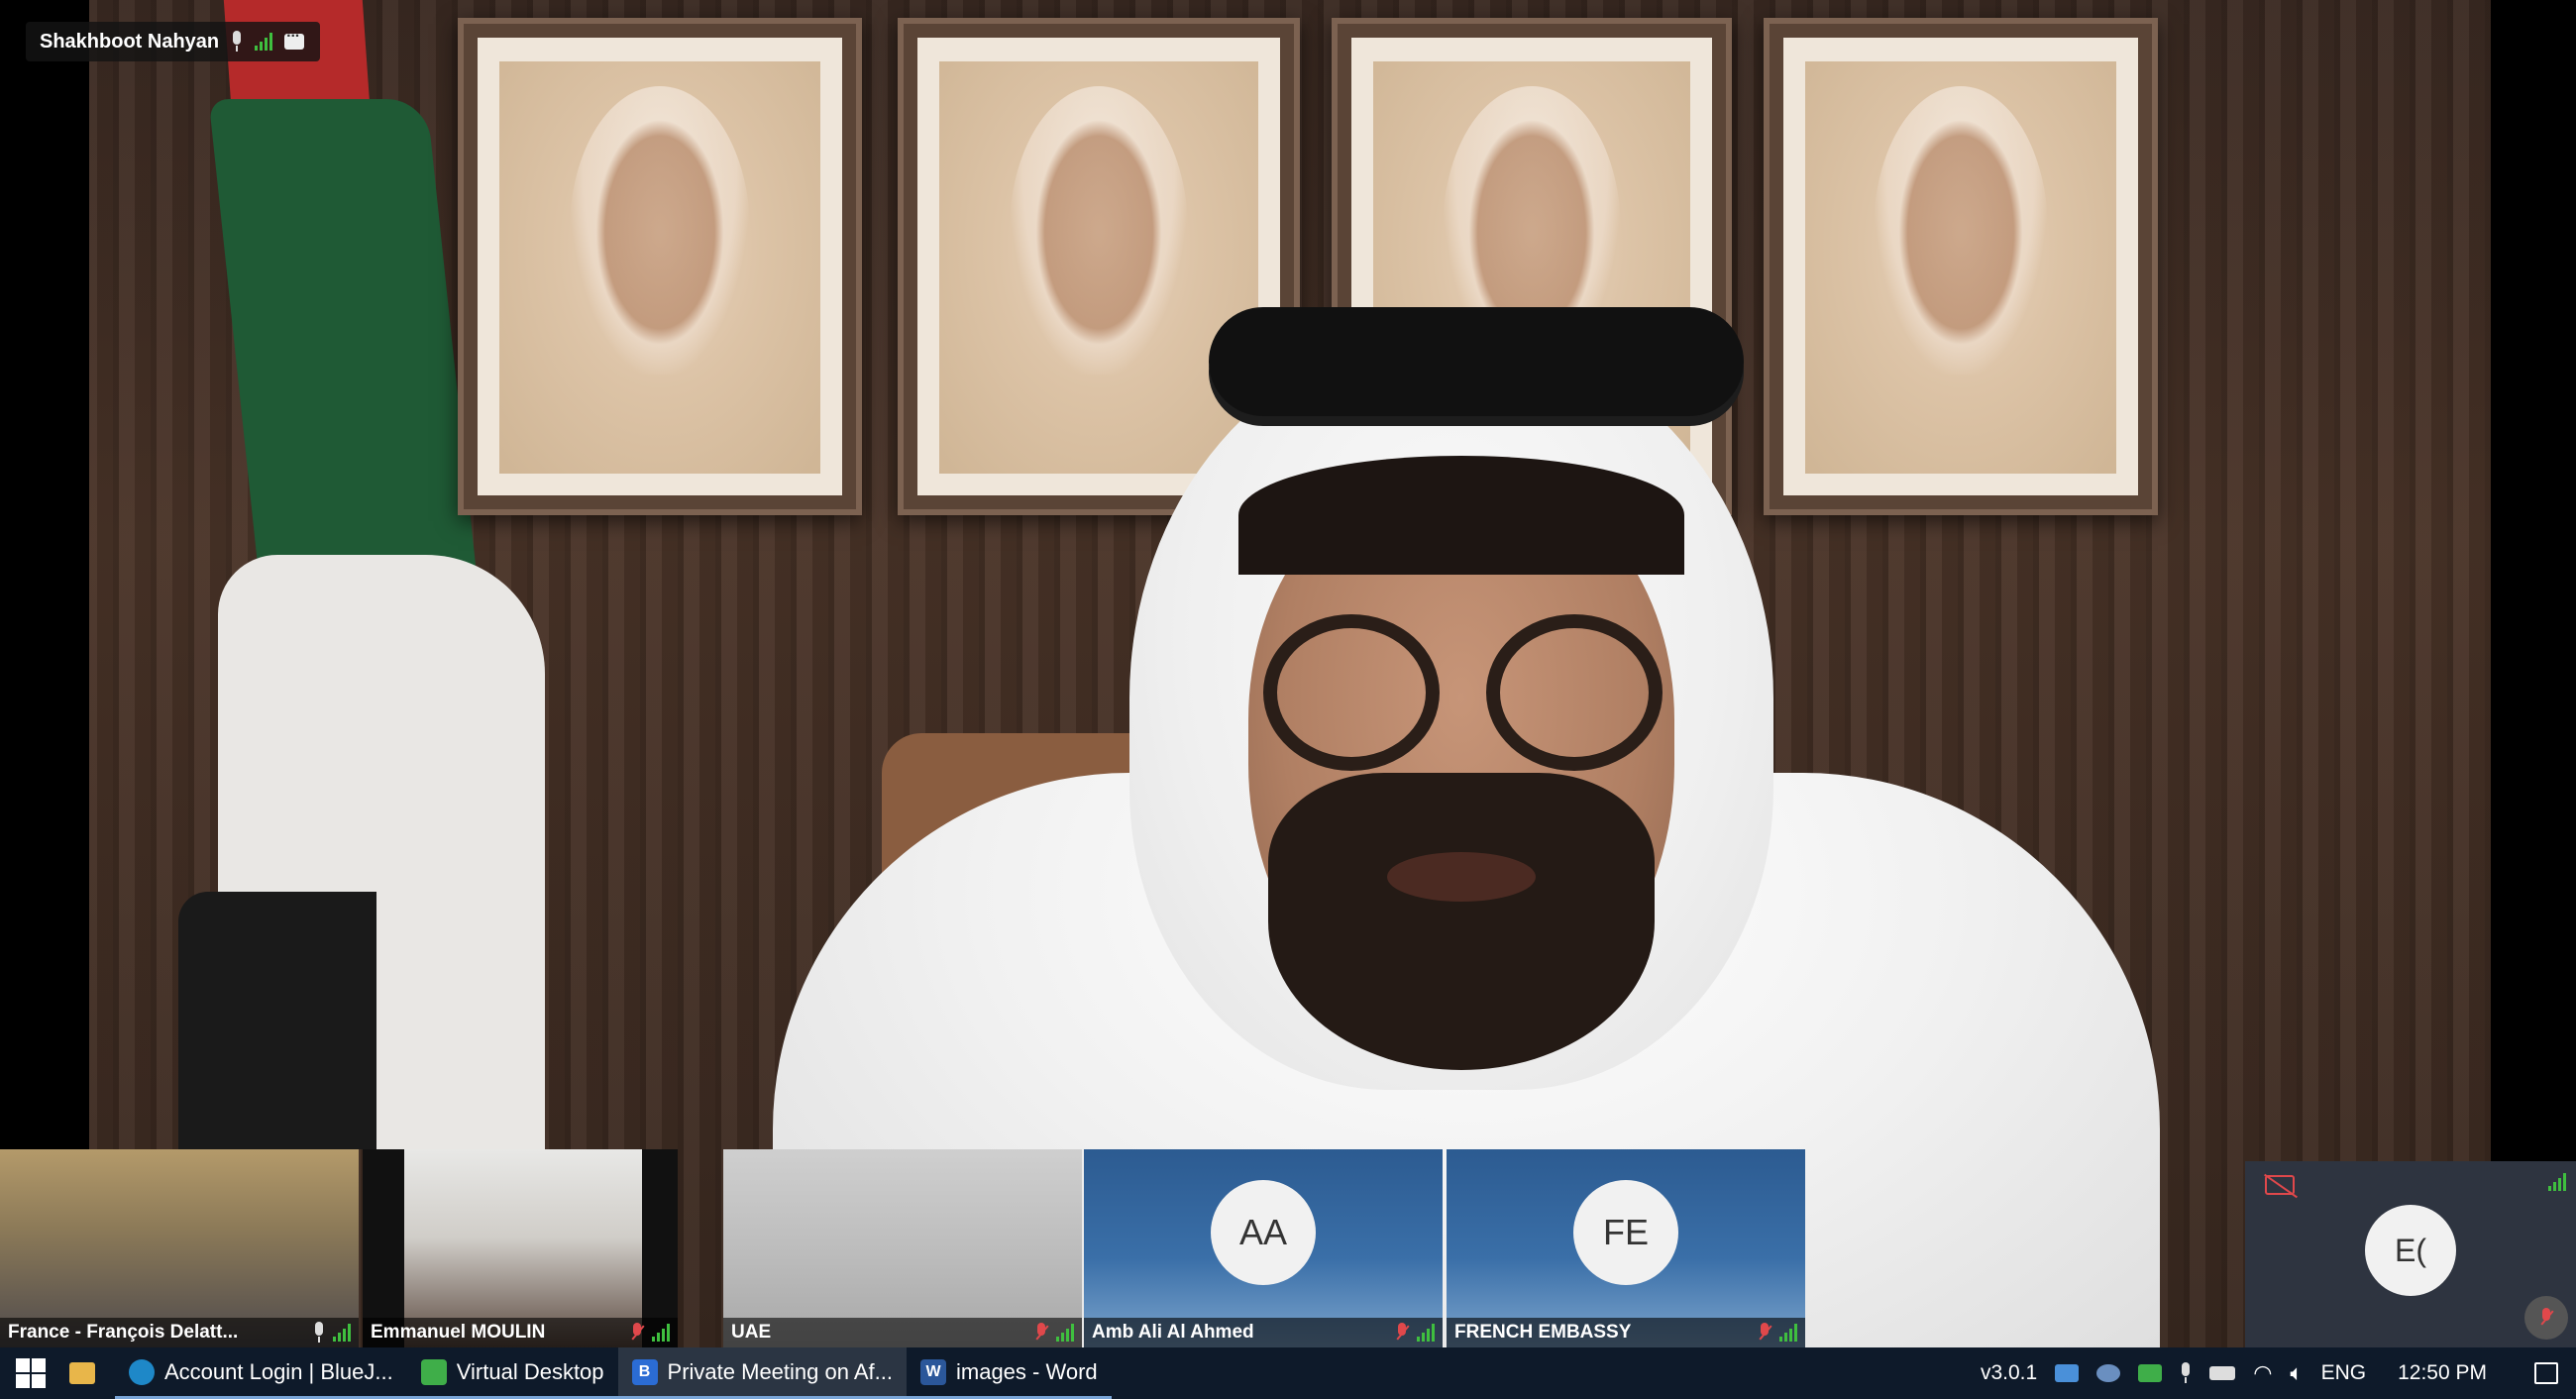  I want to click on chat-icon, so click(295, 39).